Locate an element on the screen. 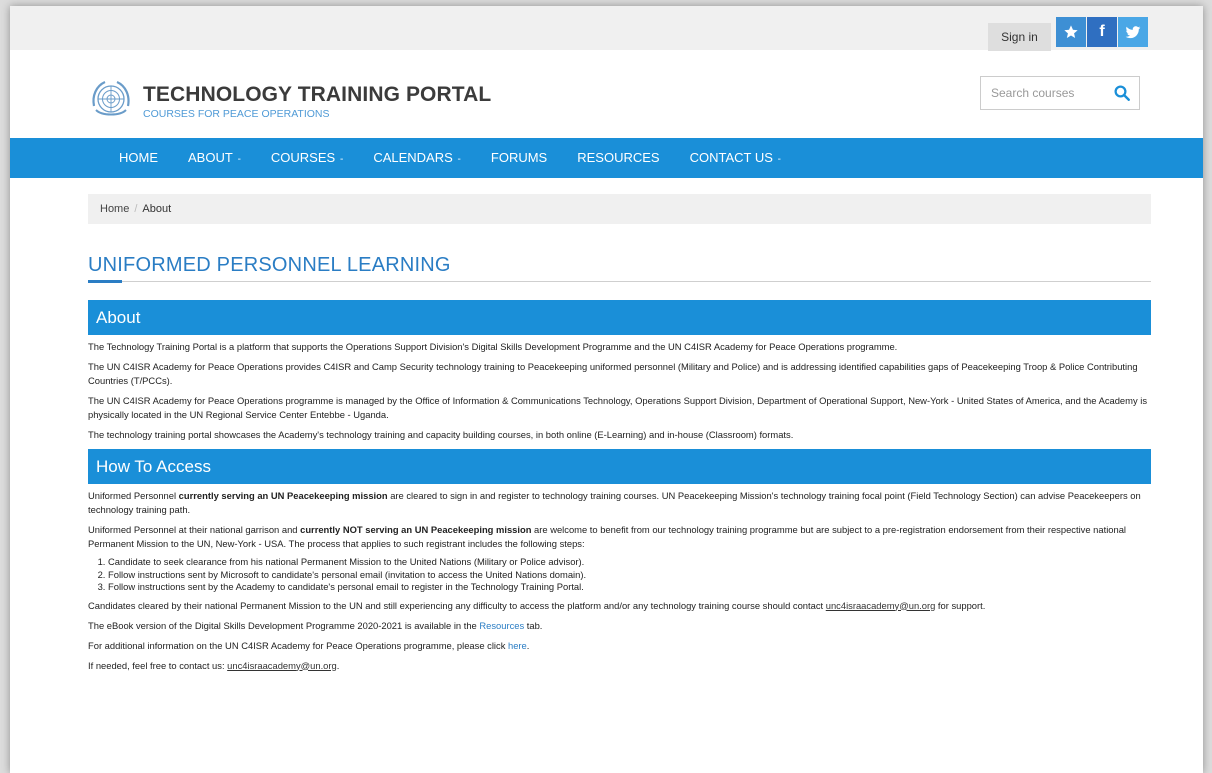 The width and height of the screenshot is (1212, 773). breadcrumb-home-link: Home is located at coordinates (114, 209).